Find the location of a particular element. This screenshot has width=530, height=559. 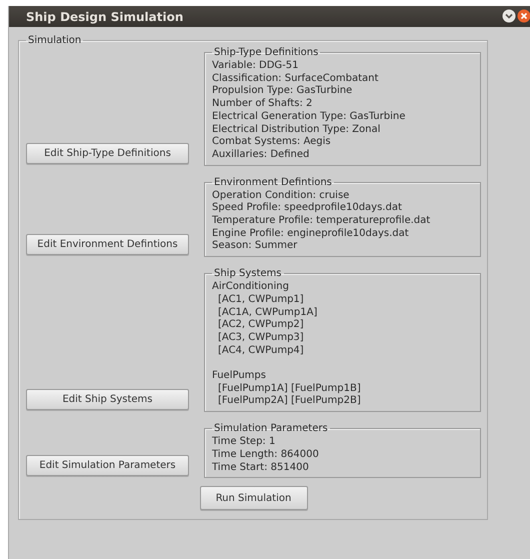

group-name: AirConditioning is located at coordinates (251, 287).